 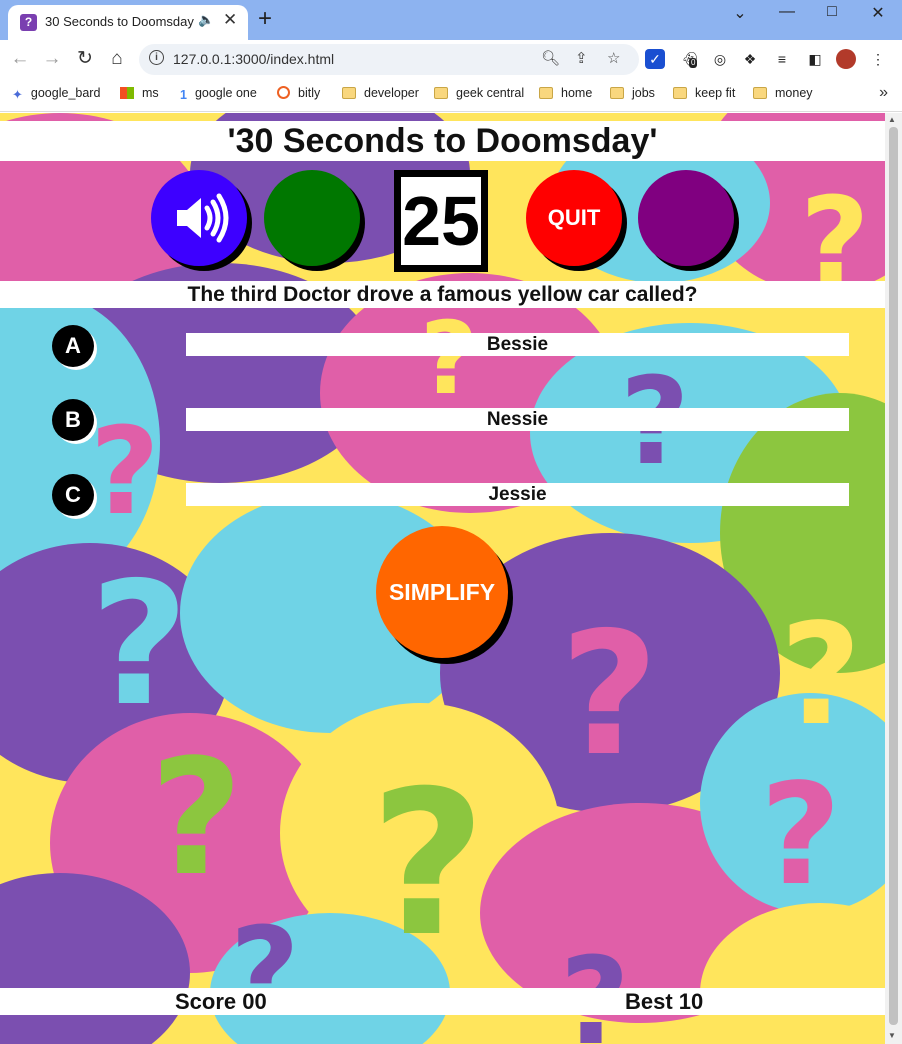 What do you see at coordinates (479, 95) in the screenshot?
I see `bookmark-geek-central: geek central` at bounding box center [479, 95].